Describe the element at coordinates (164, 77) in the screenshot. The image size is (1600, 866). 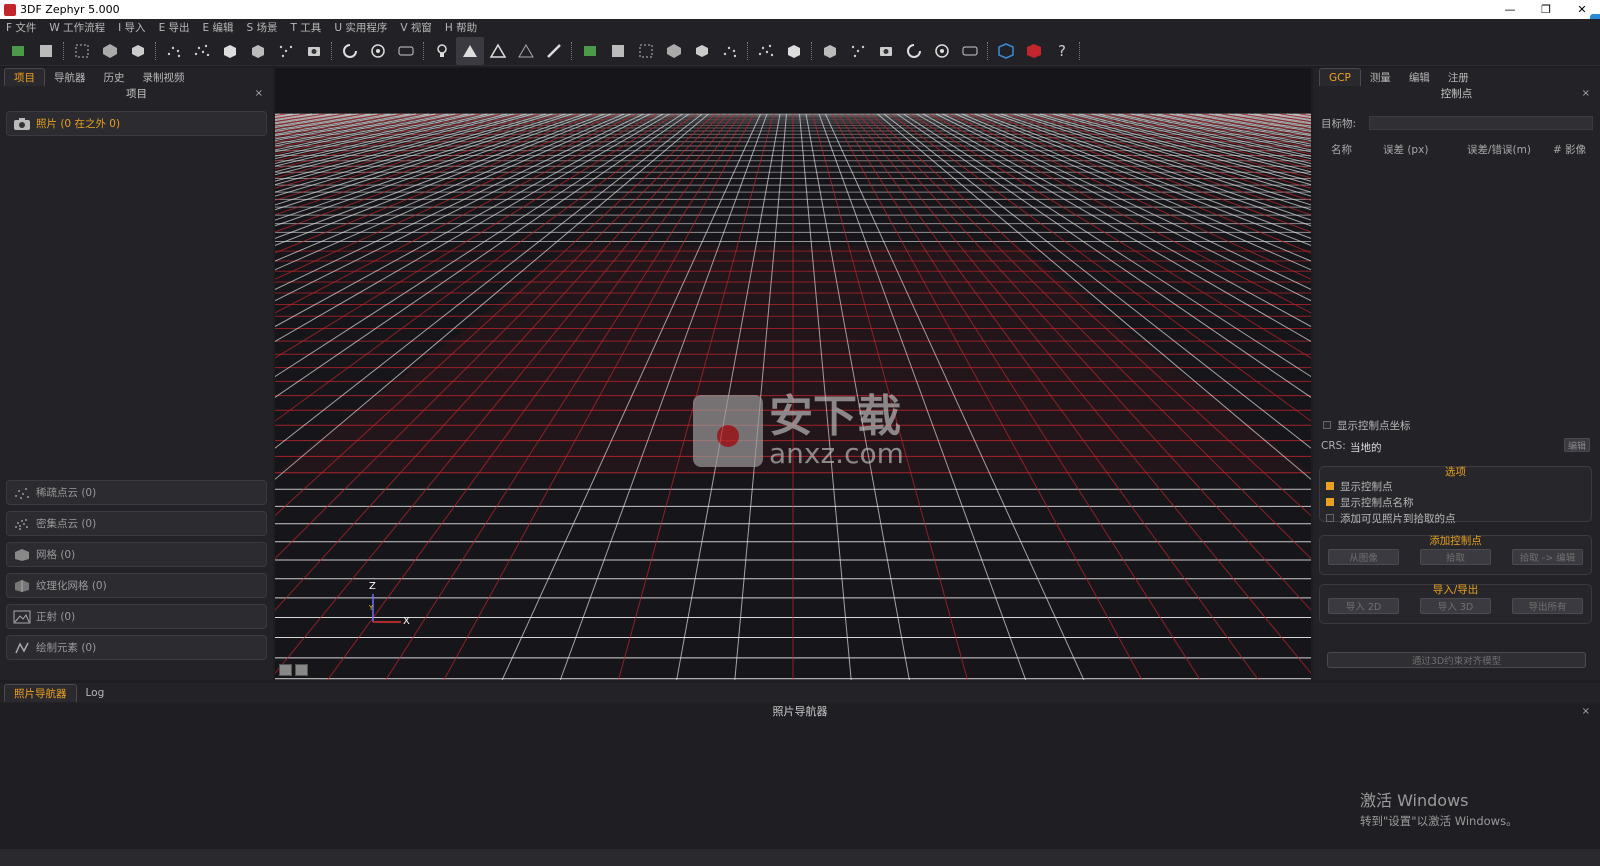
I see `tab-record-video: 录制视频` at that location.